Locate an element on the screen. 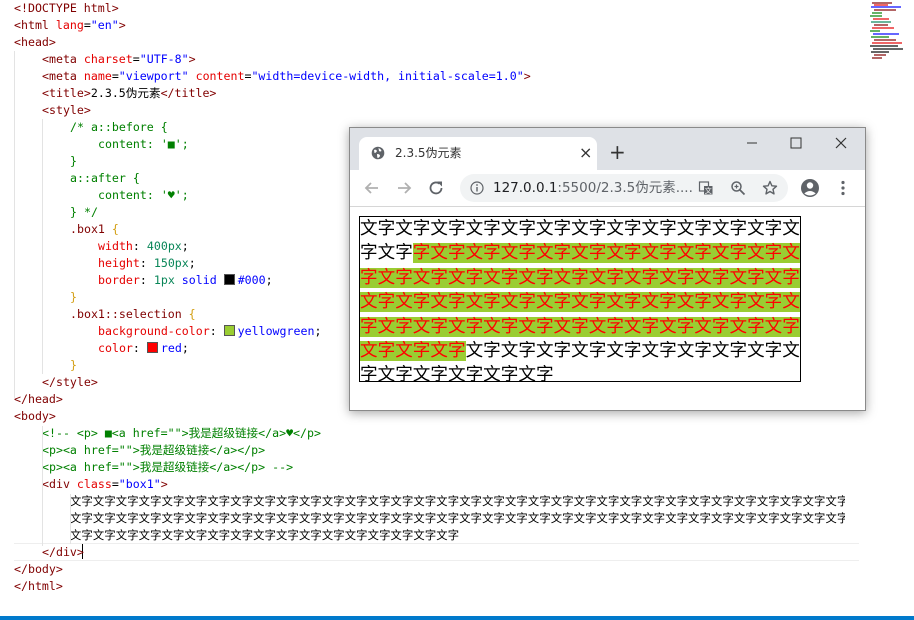 The height and width of the screenshot is (620, 914). indent-guide is located at coordinates (42, 246).